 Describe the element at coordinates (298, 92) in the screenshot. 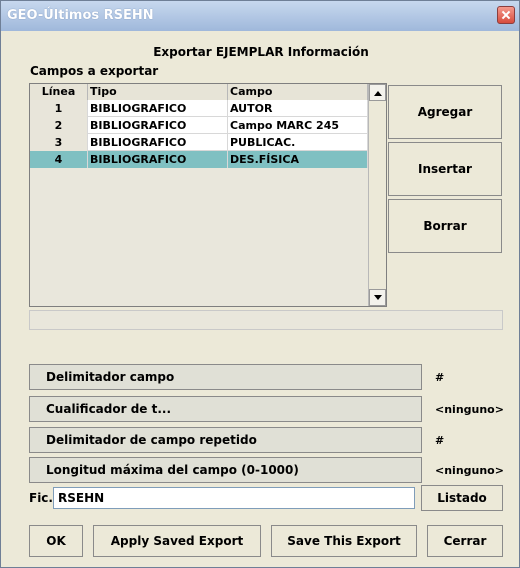

I see `header-campo: Campo` at that location.